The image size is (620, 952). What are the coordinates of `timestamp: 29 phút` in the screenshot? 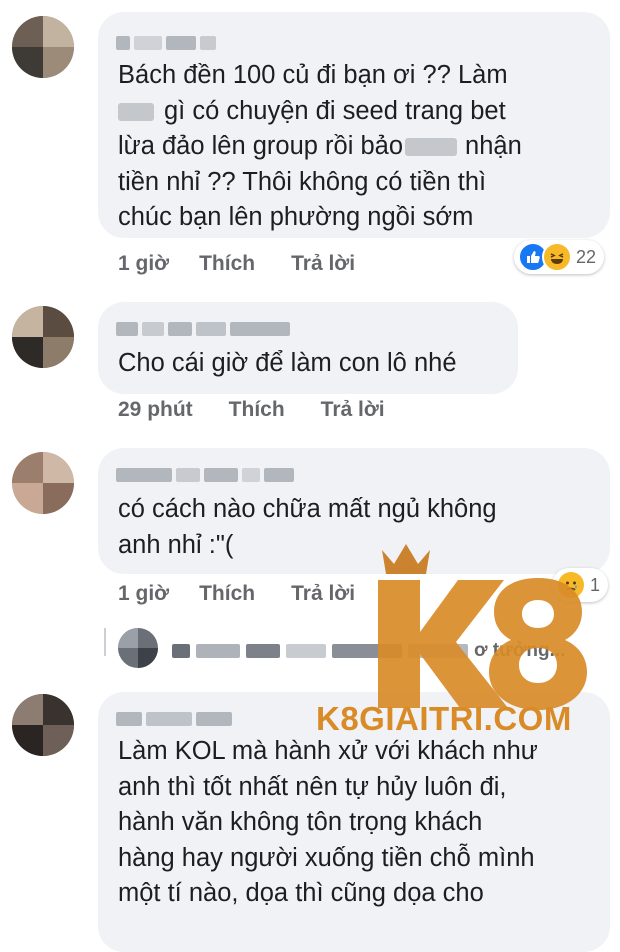 It's located at (155, 410).